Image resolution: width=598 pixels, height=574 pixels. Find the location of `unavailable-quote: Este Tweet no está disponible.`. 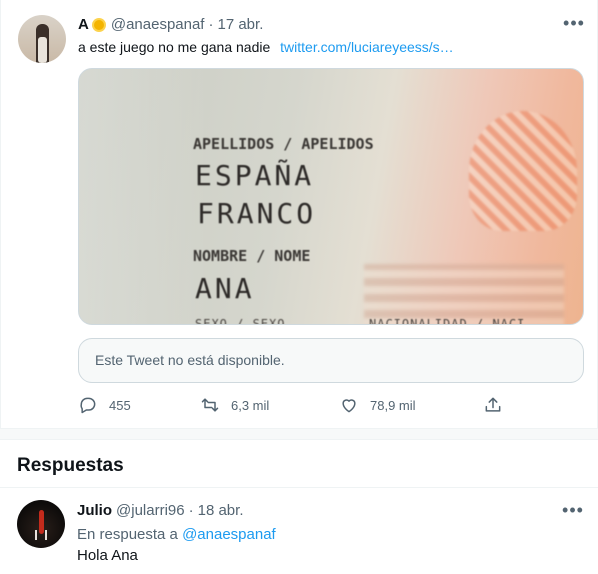

unavailable-quote: Este Tweet no está disponible. is located at coordinates (331, 360).